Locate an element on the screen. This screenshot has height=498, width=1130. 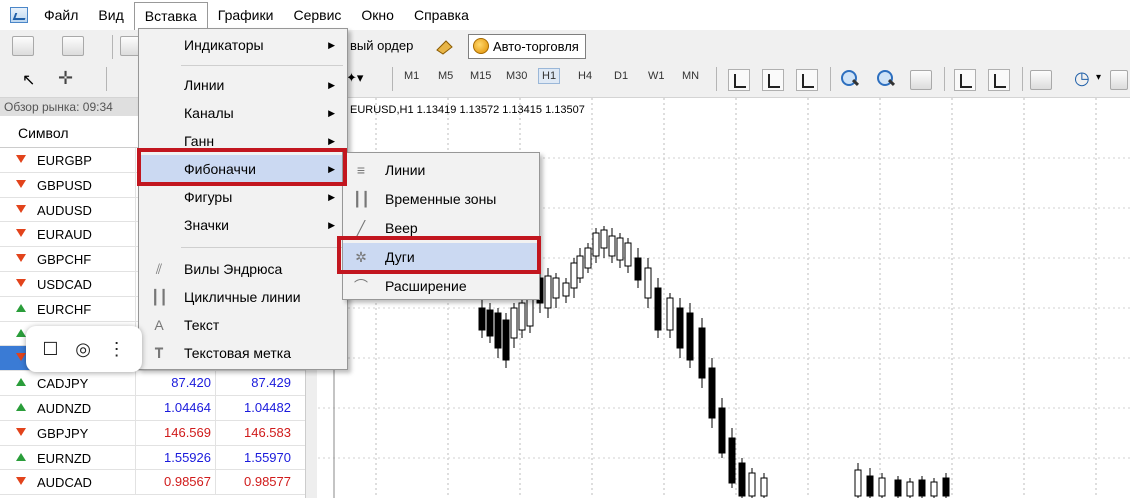
fibonacci-menu-item: ≡ Линии is located at coordinates (441, 170).